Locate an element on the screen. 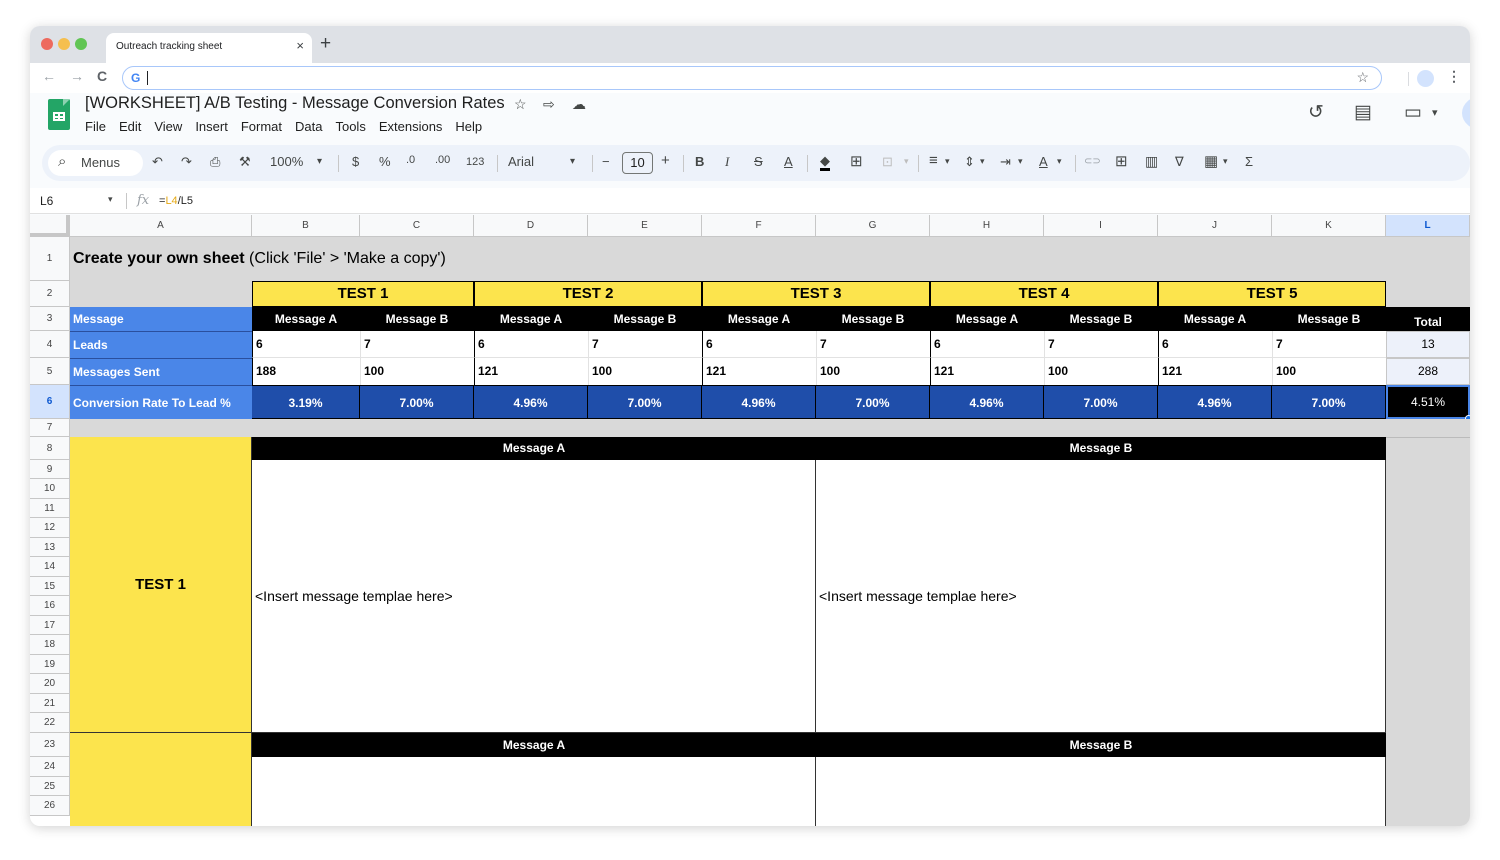 Image resolution: width=1500 pixels, height=860 pixels. move-folder-icon: ⇨ is located at coordinates (549, 104).